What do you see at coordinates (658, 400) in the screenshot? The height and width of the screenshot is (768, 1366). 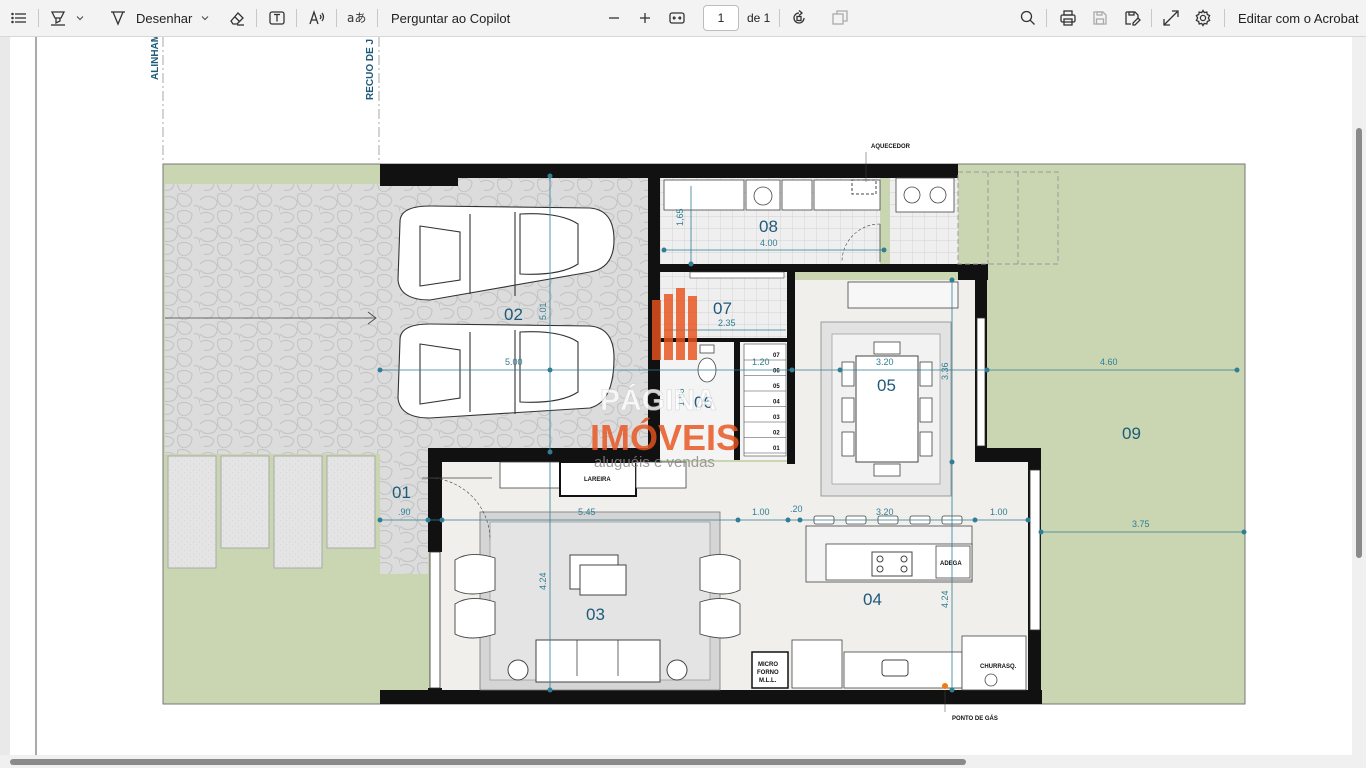 I see `watermark-line1: PÁGINA` at bounding box center [658, 400].